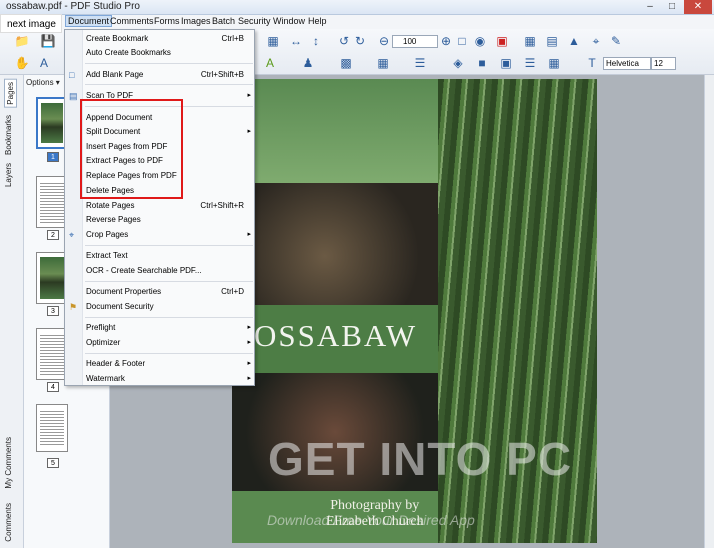  Describe the element at coordinates (415, 41) in the screenshot. I see `zoom-select: 100` at that location.